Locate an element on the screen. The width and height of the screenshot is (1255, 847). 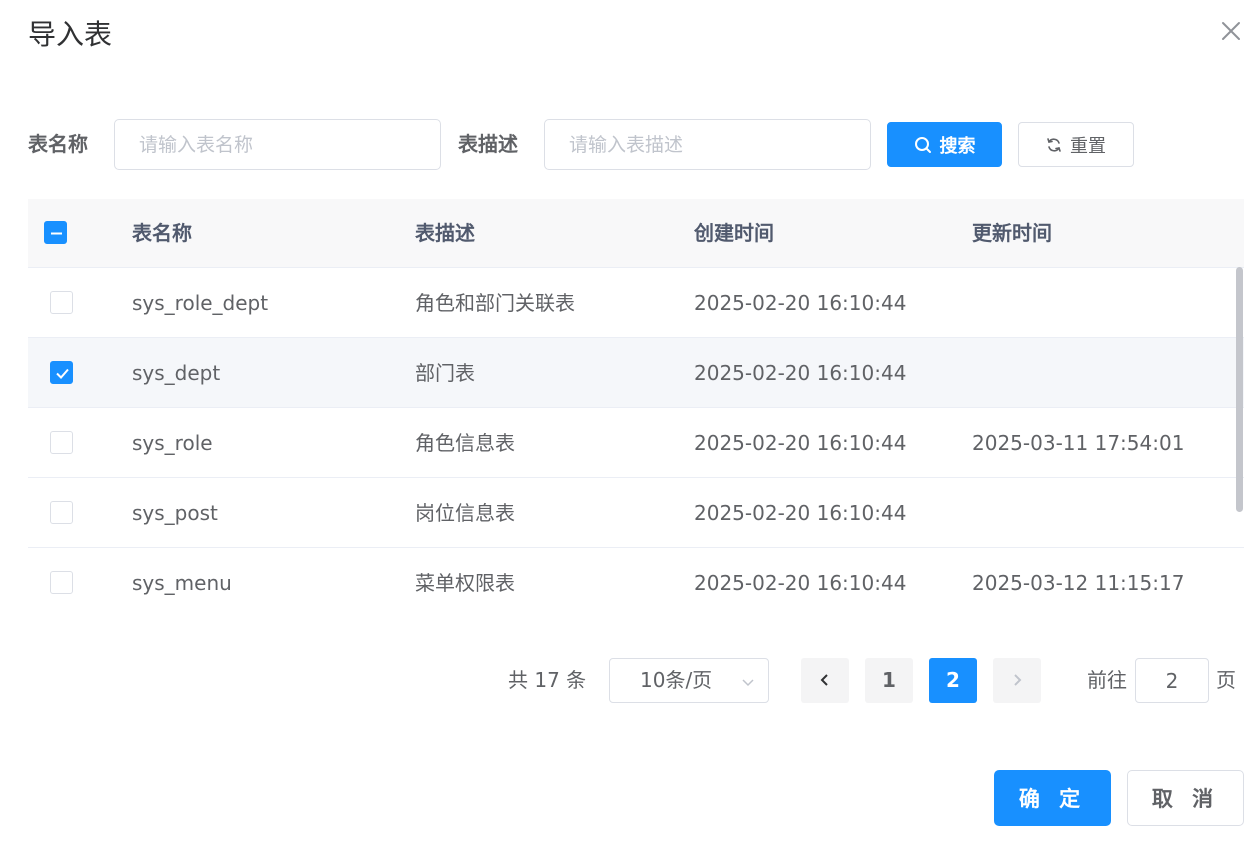
cell-name: sys_role_dept is located at coordinates (200, 303).